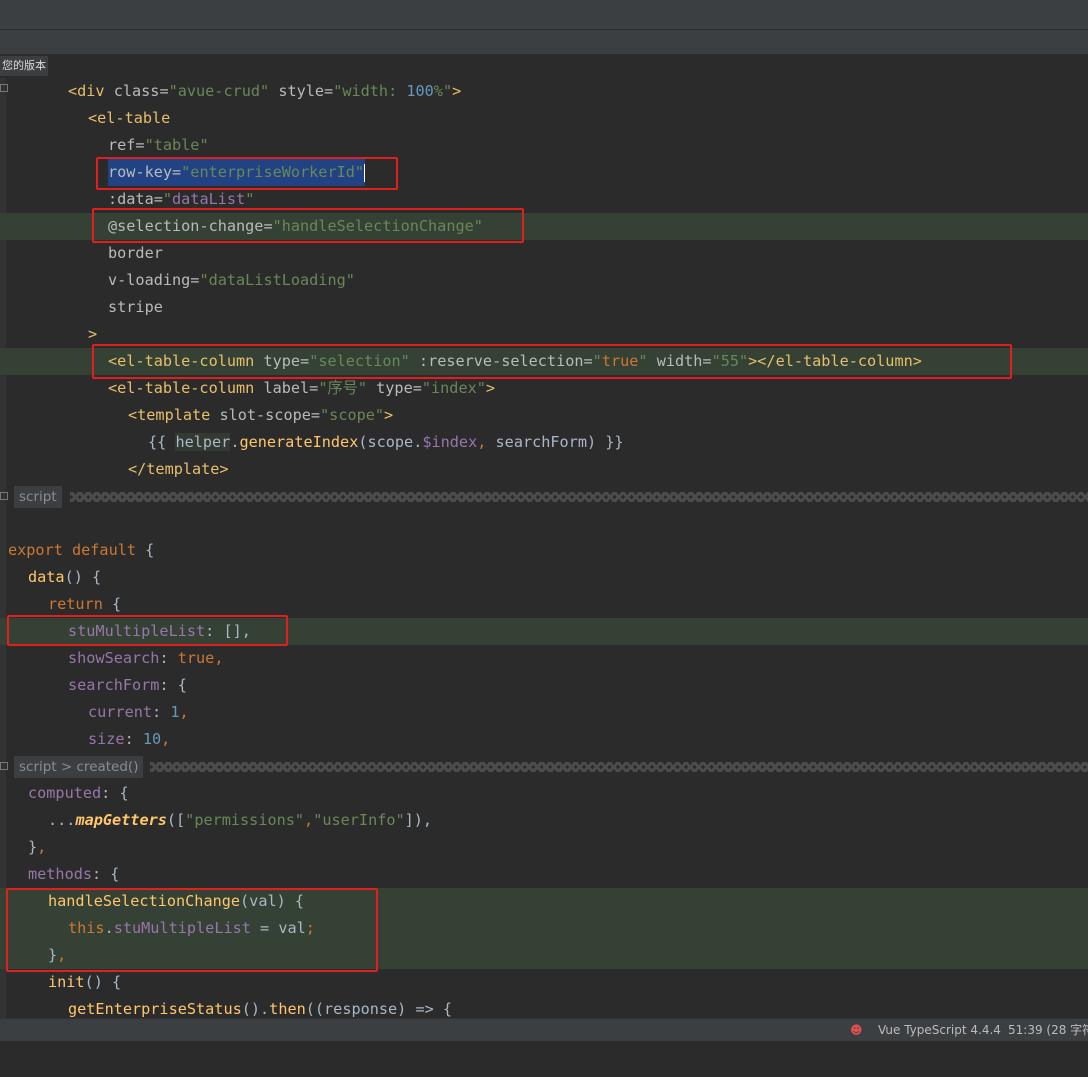  What do you see at coordinates (453, 388) in the screenshot?
I see `token: "index"` at bounding box center [453, 388].